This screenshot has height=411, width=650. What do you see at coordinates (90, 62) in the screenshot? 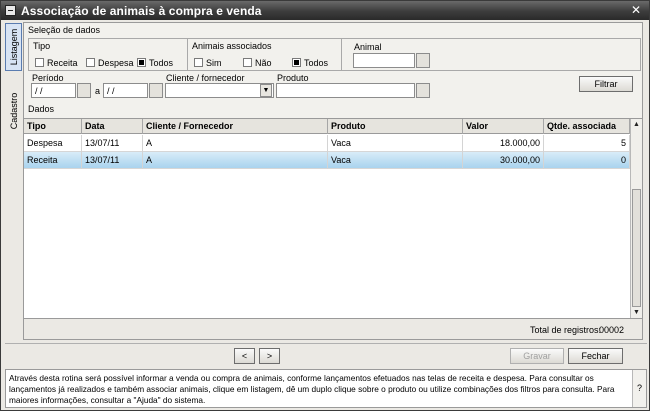
I see `tipo-despesa-checkbox` at bounding box center [90, 62].